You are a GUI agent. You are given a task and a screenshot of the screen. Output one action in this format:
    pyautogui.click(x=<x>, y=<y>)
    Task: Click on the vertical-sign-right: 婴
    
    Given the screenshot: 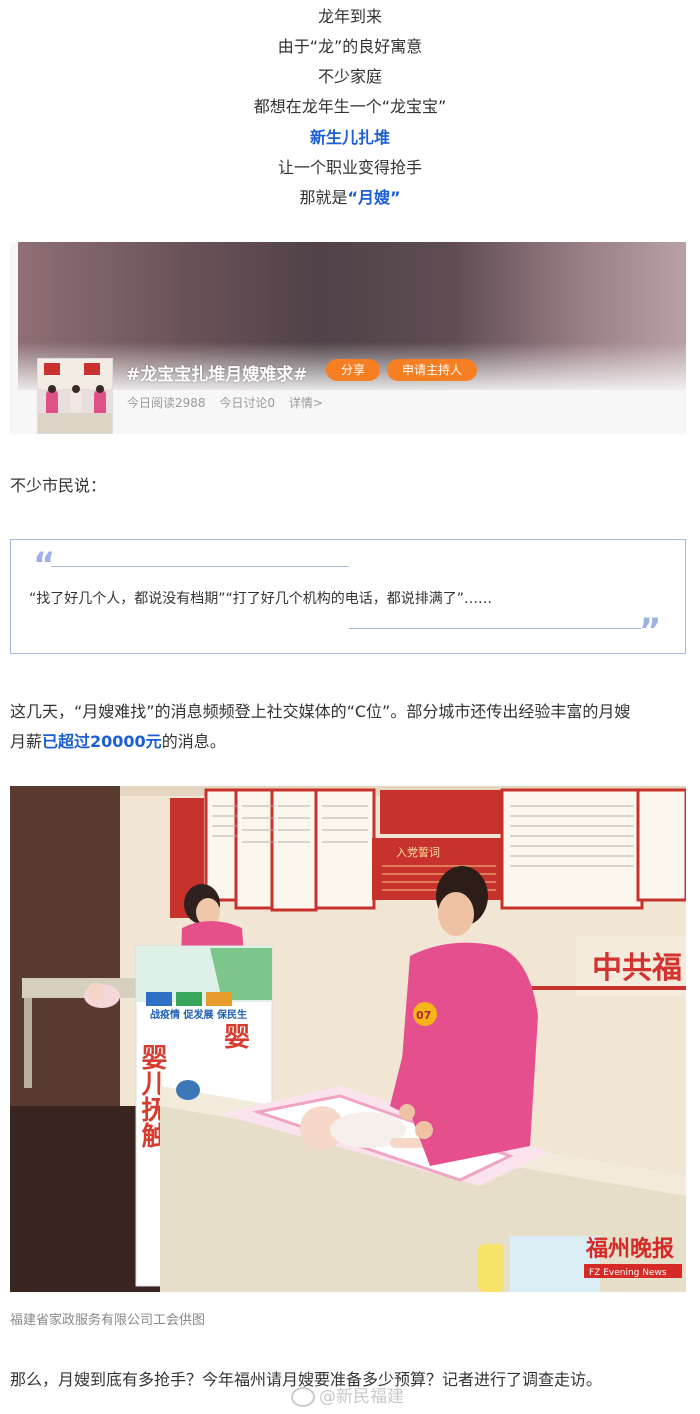 What is the action you would take?
    pyautogui.click(x=237, y=1038)
    